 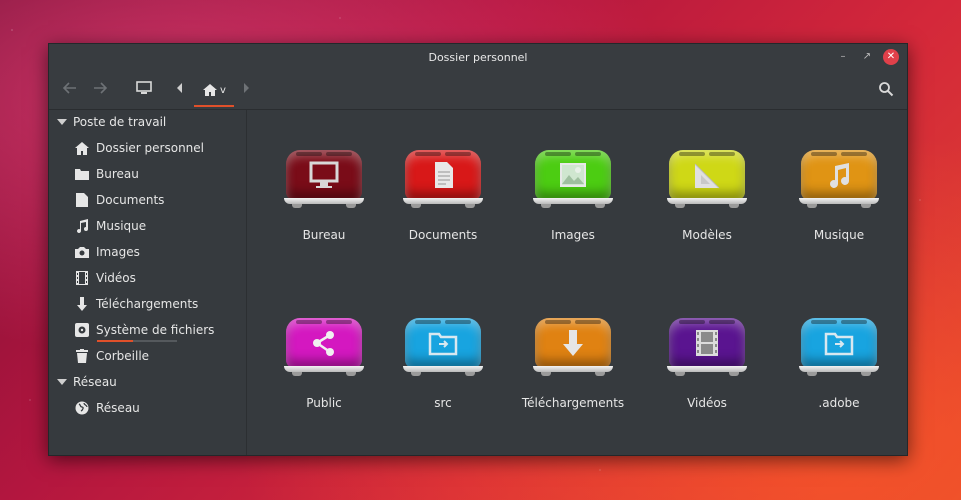 I want to click on filesystem-usage-bar, so click(x=137, y=341).